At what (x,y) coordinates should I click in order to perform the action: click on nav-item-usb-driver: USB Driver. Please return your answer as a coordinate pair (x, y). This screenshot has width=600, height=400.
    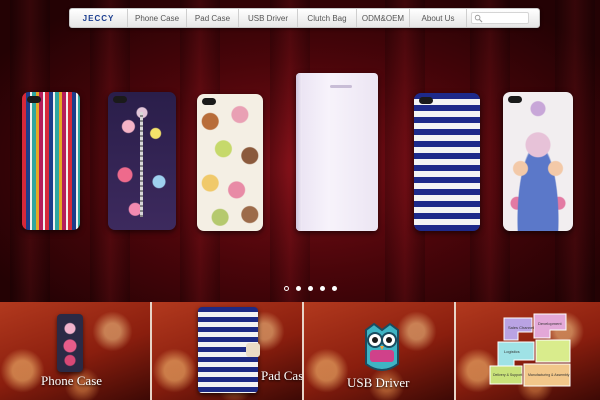
    Looking at the image, I should click on (268, 18).